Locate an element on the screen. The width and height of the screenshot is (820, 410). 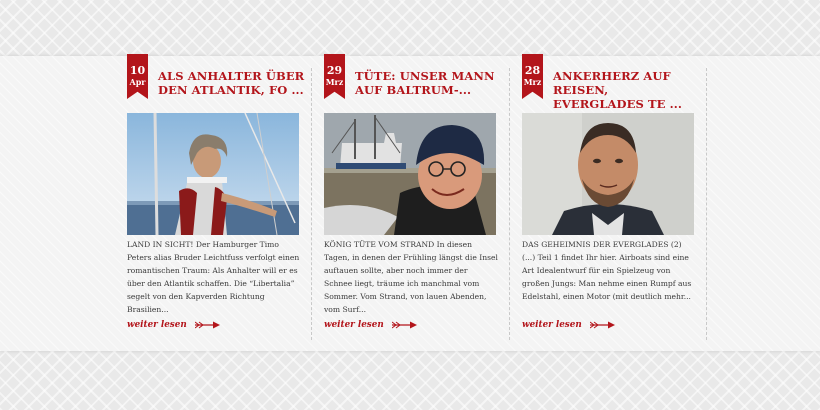
date-ribbon: 29 Mrz is located at coordinates (334, 76).